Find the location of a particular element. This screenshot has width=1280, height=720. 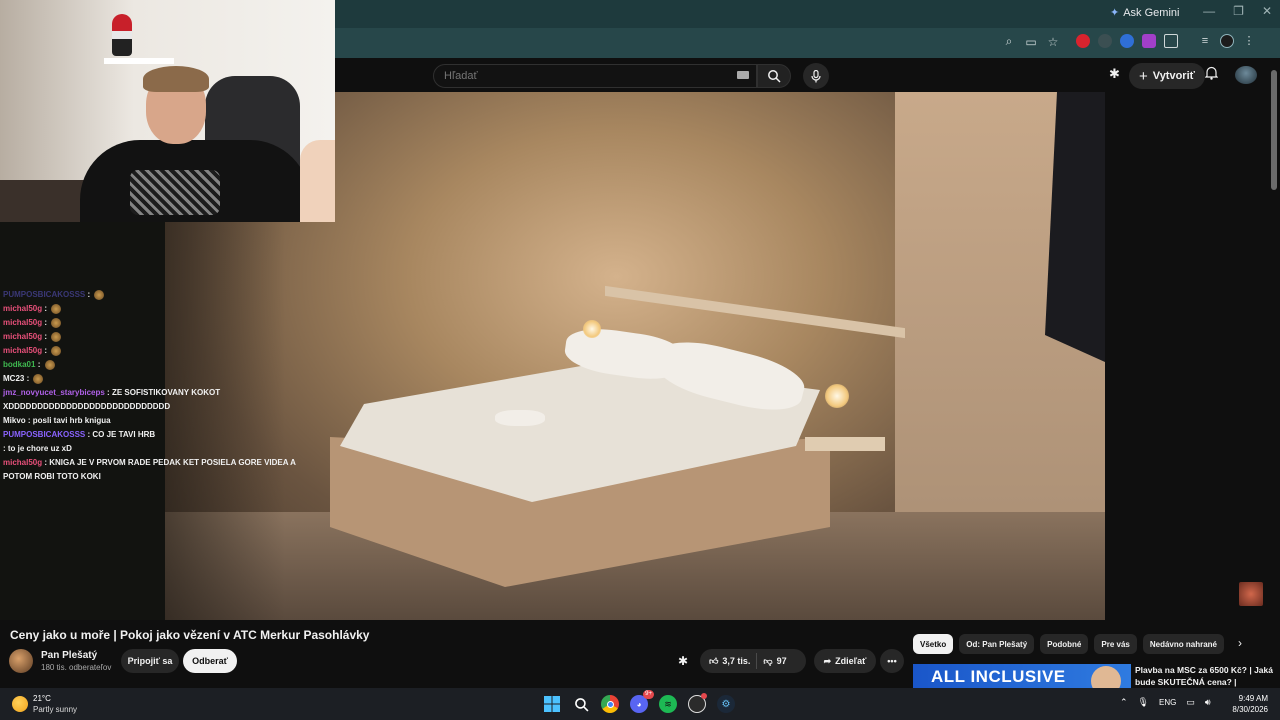

search-box is located at coordinates (595, 76).